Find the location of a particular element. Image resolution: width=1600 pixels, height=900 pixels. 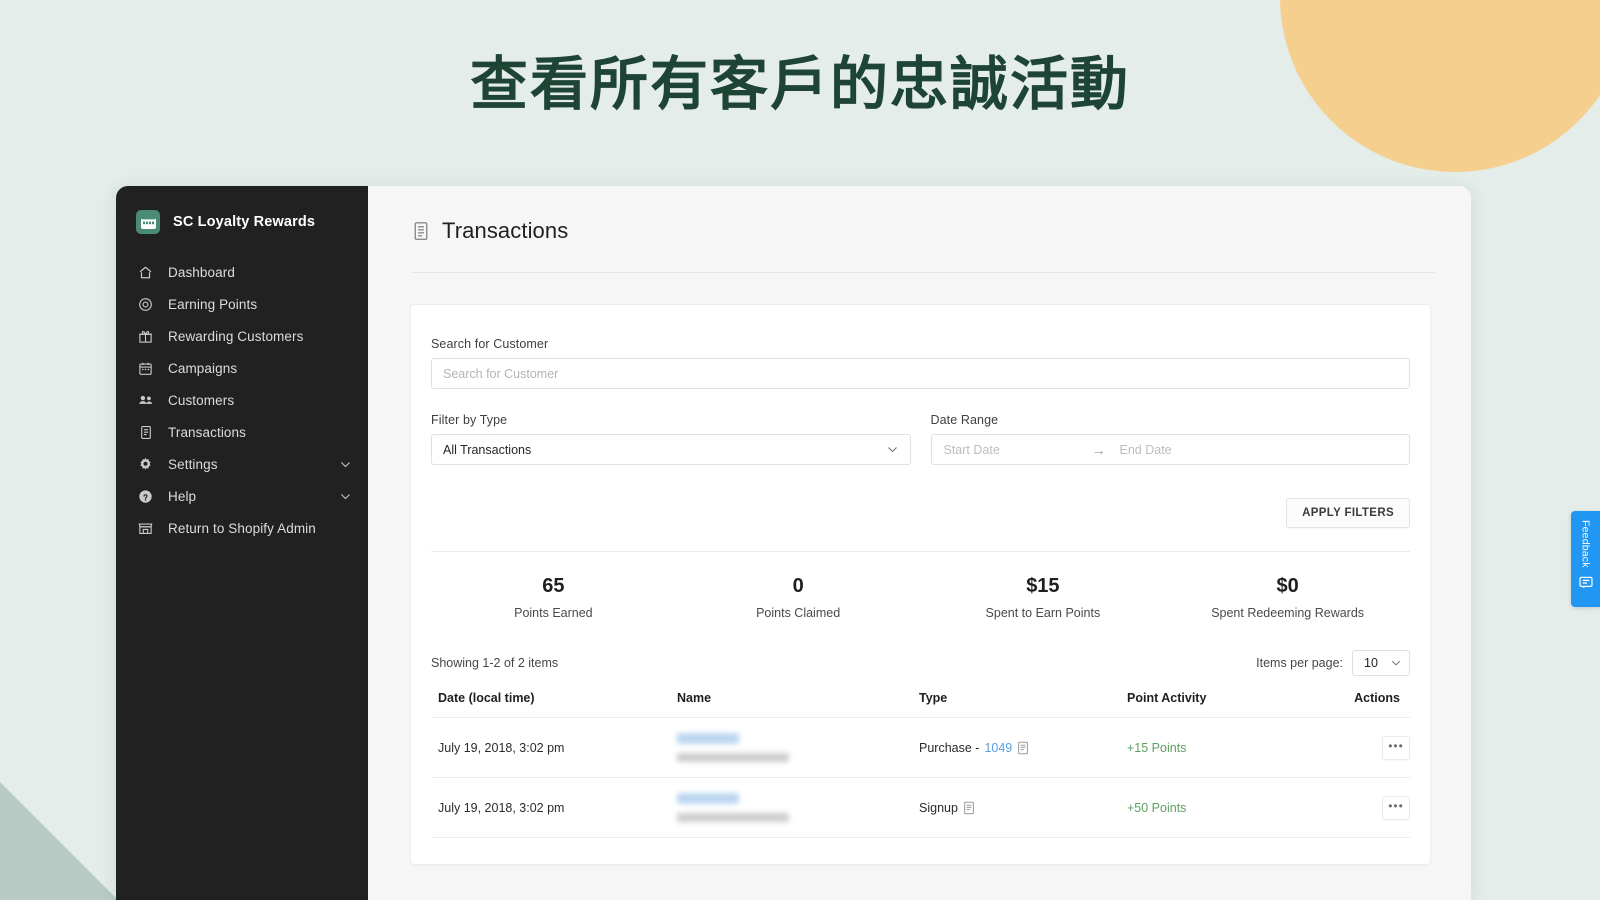

type-filter-group: Filter by Type All Transactions is located at coordinates (671, 439).